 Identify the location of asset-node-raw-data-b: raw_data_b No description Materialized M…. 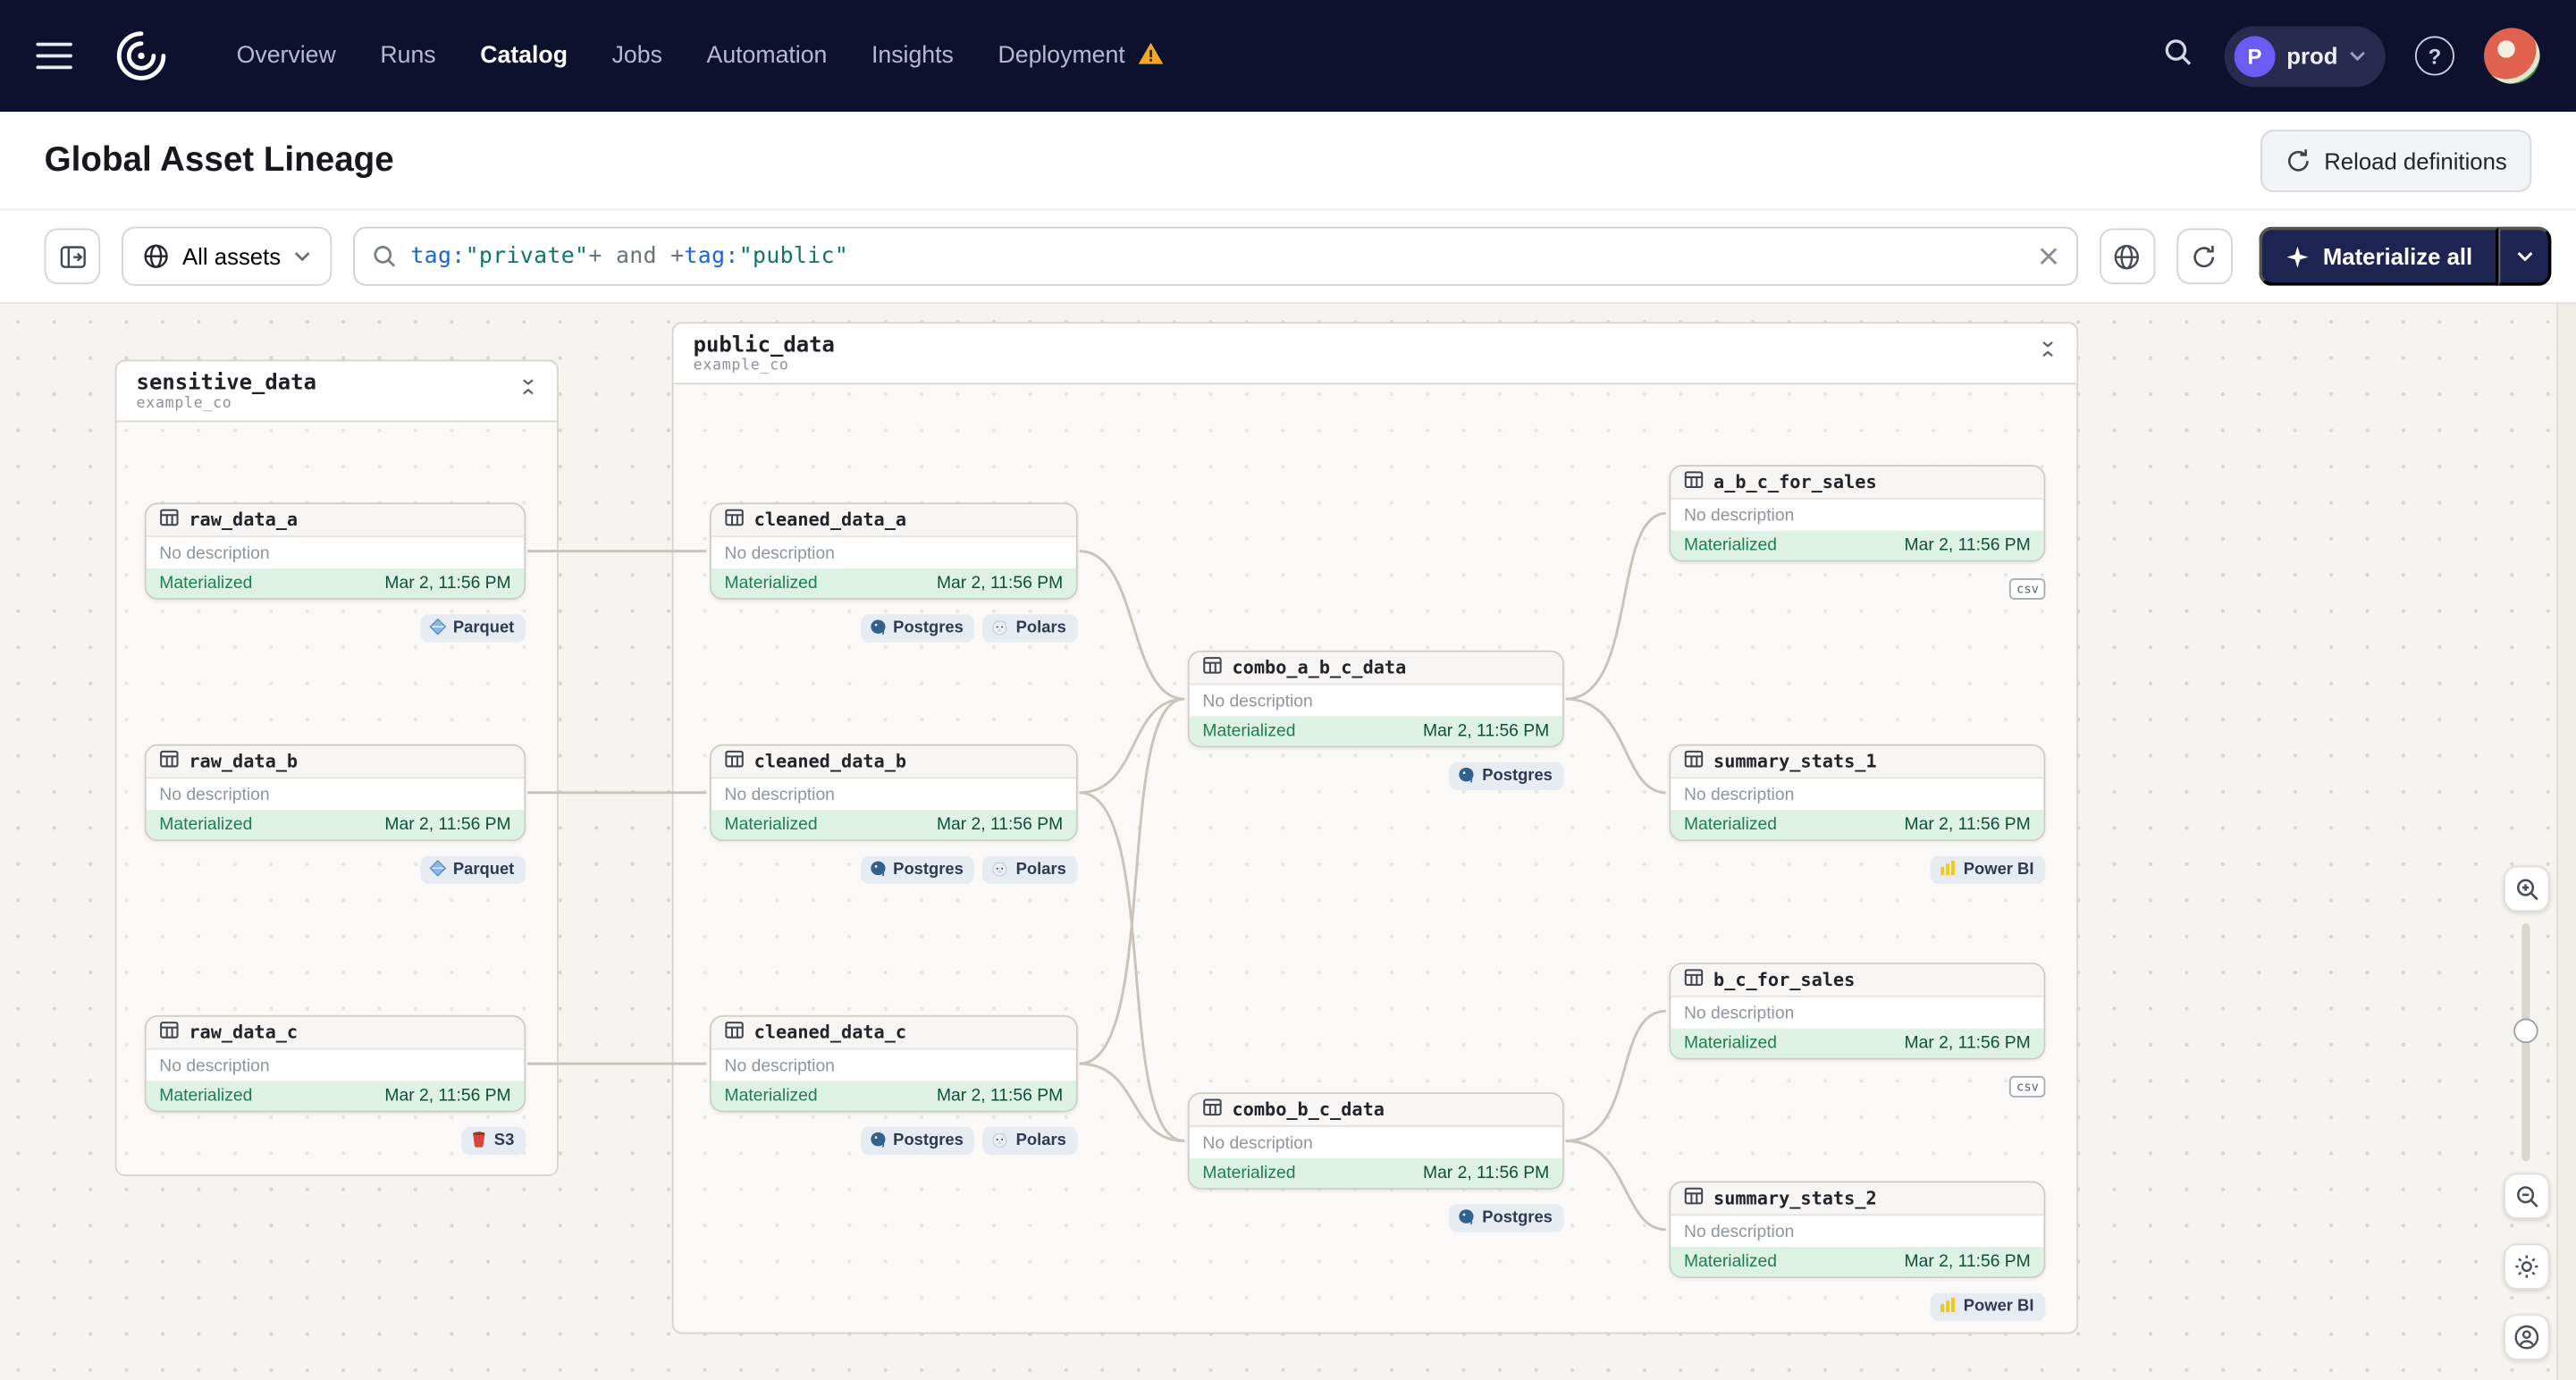
(335, 793).